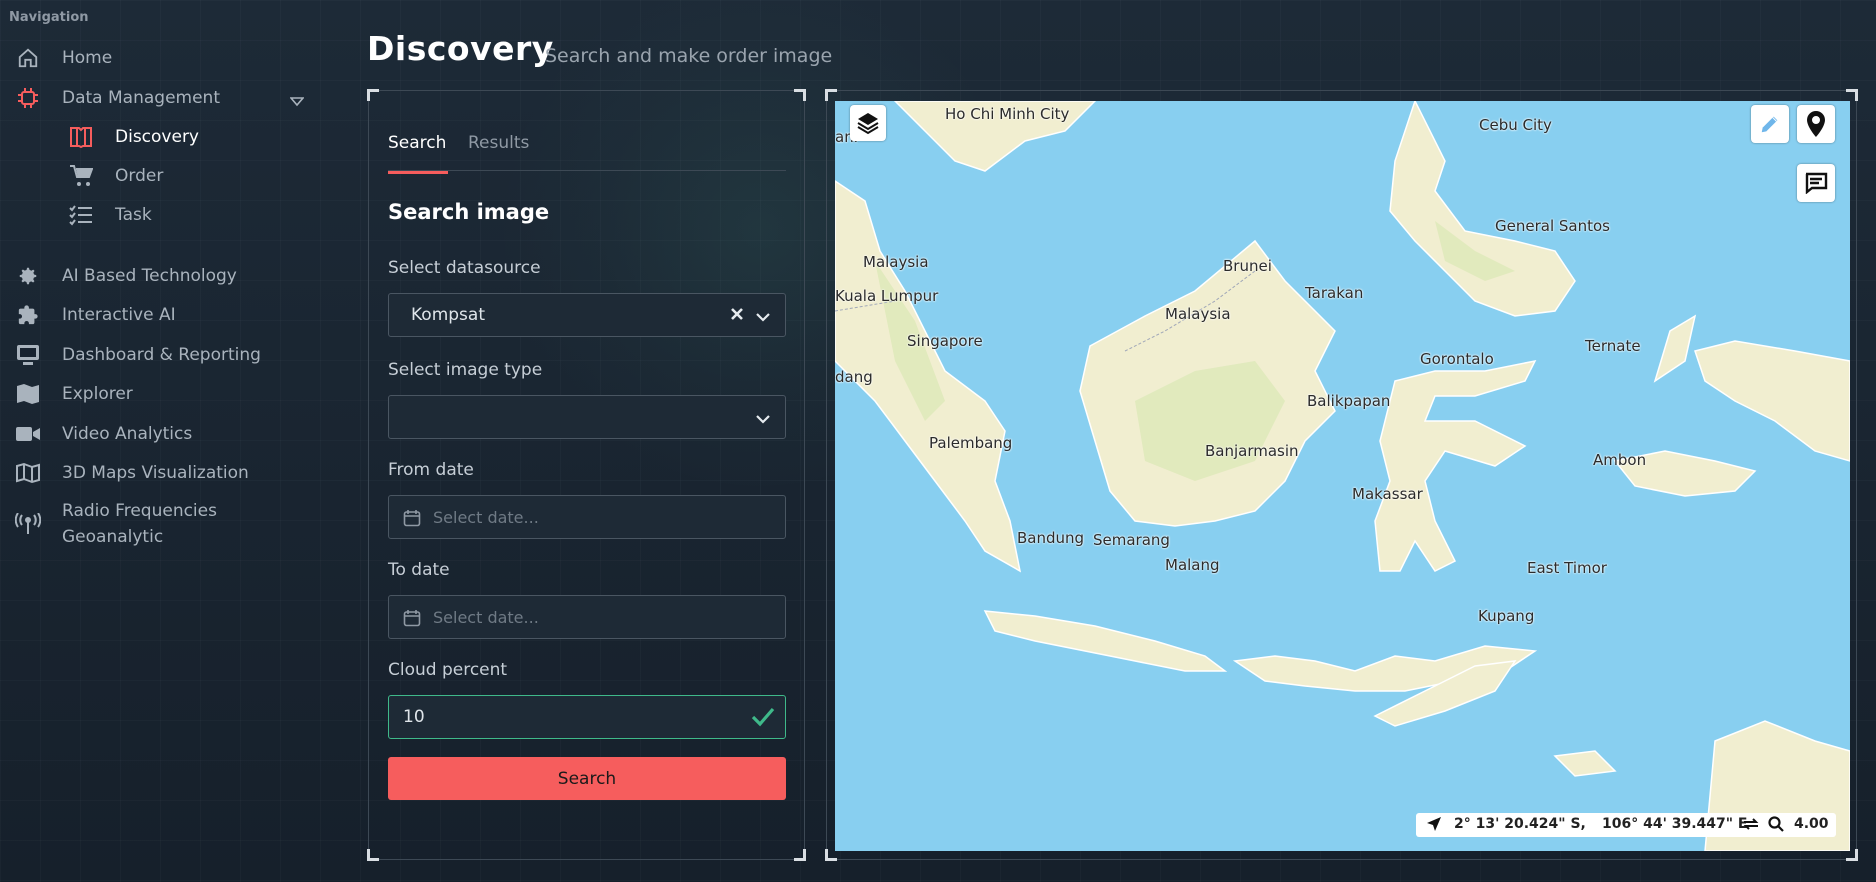  I want to click on chip-icon, so click(28, 98).